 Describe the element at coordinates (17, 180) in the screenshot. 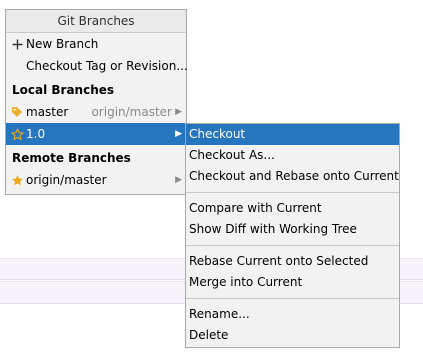

I see `star-filled-icon` at that location.